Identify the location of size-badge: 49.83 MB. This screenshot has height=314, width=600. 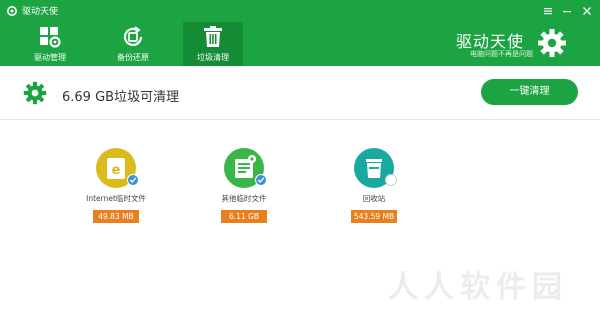
(116, 216).